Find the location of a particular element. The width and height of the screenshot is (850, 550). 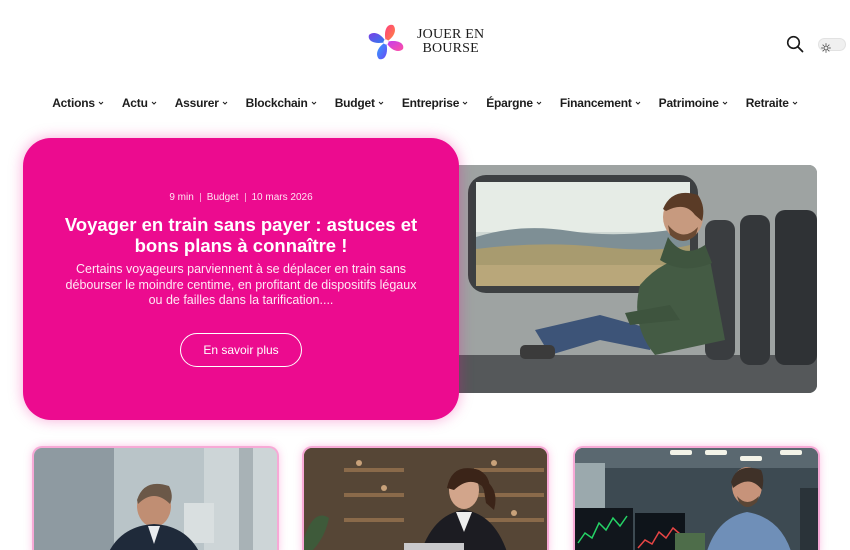

search-icon is located at coordinates (795, 44).